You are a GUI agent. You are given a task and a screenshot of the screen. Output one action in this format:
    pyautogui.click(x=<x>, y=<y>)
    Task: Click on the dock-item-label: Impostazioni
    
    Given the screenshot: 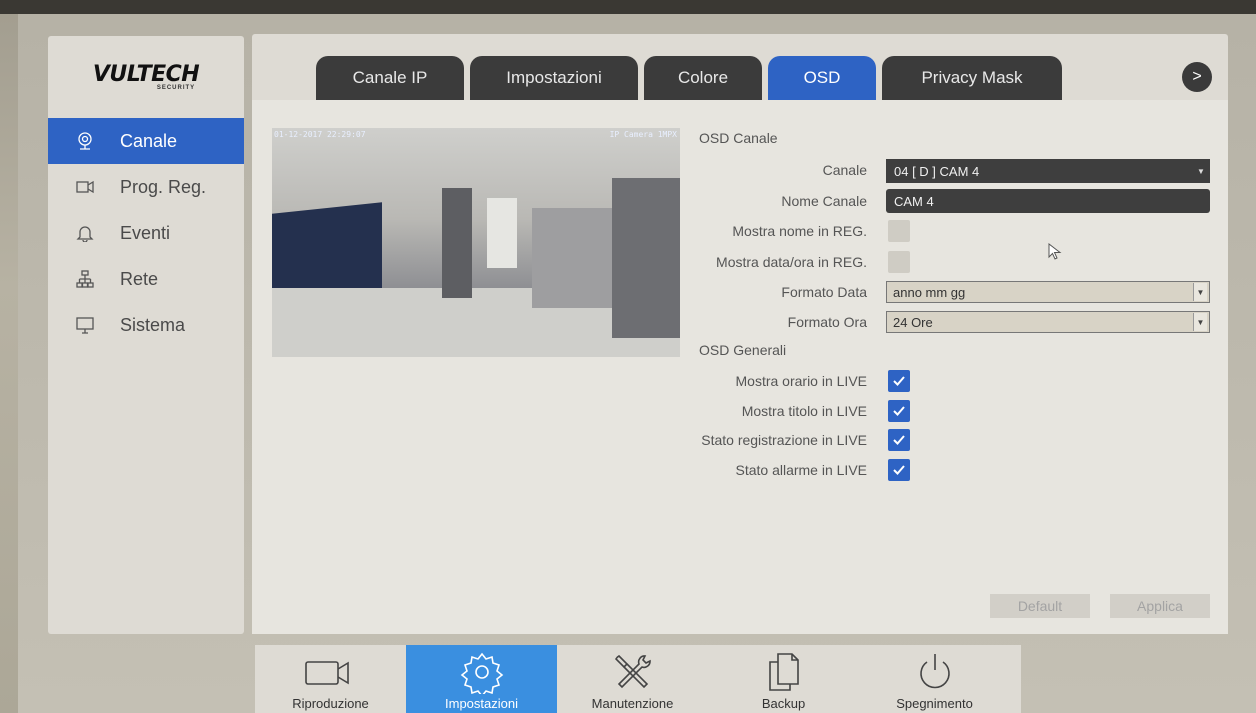 What is the action you would take?
    pyautogui.click(x=481, y=703)
    